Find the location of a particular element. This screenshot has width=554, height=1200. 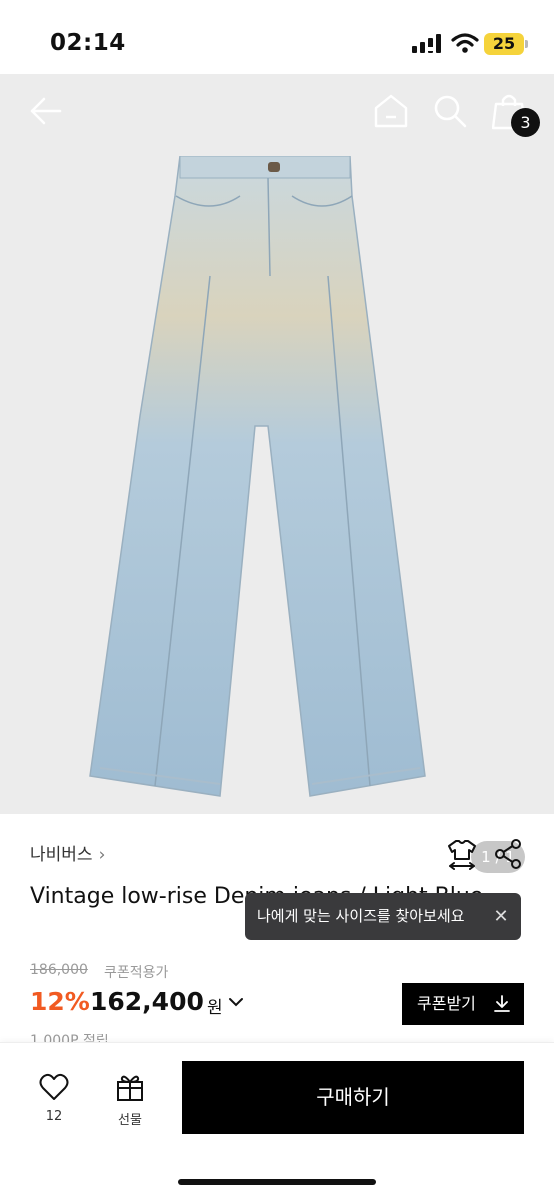

battery-indicator: 25 is located at coordinates (504, 44).